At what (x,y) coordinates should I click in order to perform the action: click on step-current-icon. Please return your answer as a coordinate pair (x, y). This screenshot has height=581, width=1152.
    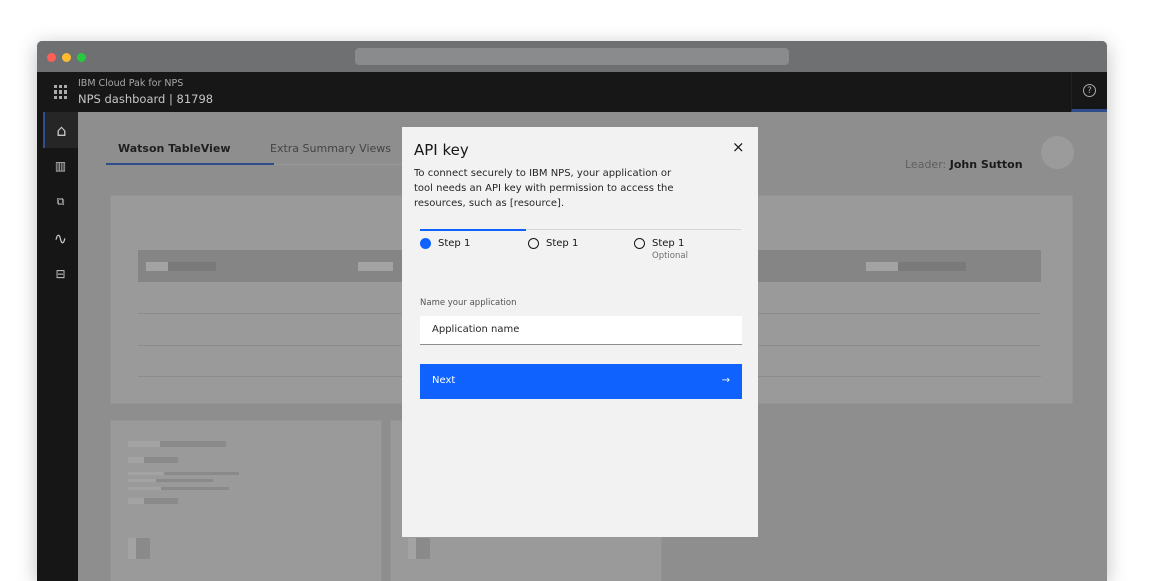
    Looking at the image, I should click on (425, 243).